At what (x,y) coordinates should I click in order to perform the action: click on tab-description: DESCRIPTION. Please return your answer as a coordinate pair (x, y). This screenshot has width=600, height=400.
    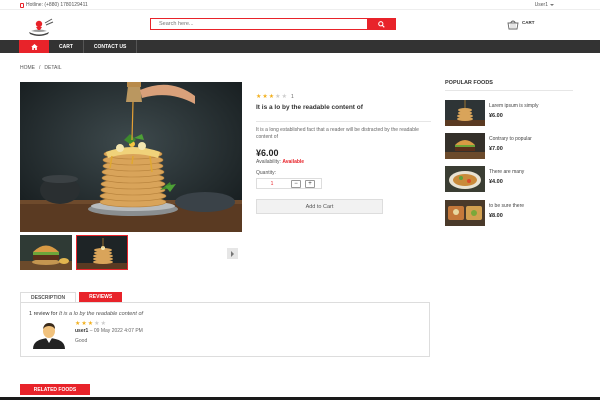
    Looking at the image, I should click on (48, 297).